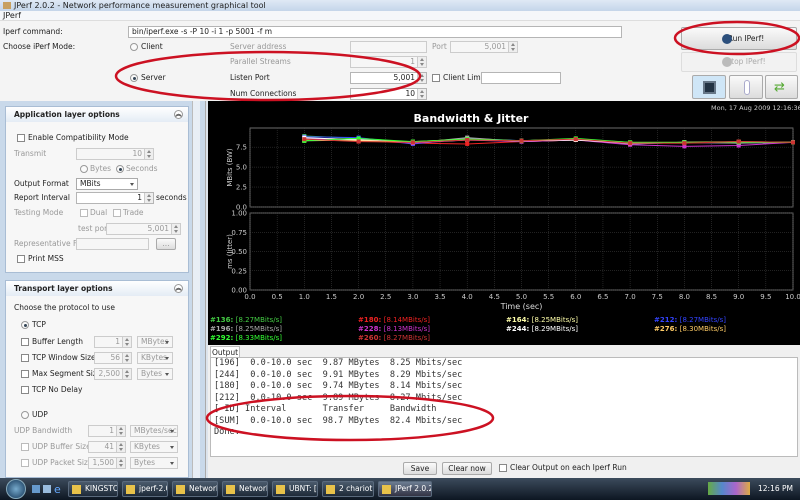  Describe the element at coordinates (325, 409) in the screenshot. I see `output-line: [ ID] Interval Transfer Bandwidth` at that location.